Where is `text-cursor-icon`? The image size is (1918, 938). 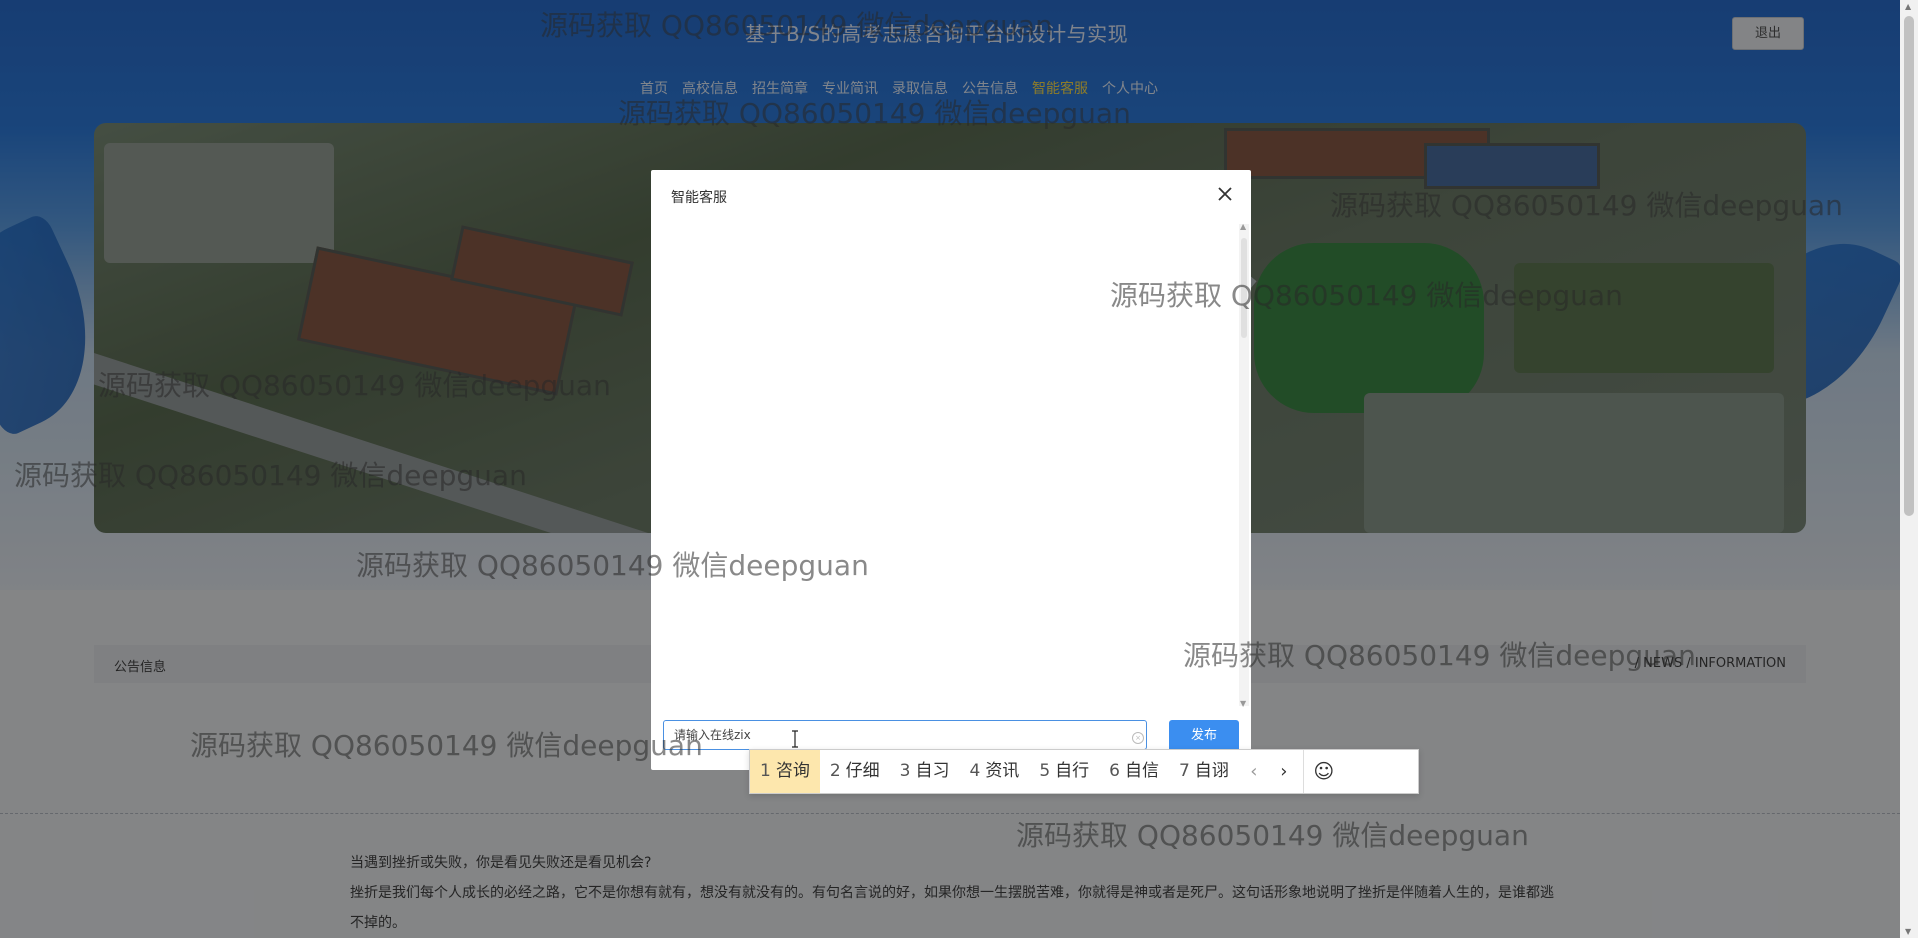
text-cursor-icon is located at coordinates (795, 739).